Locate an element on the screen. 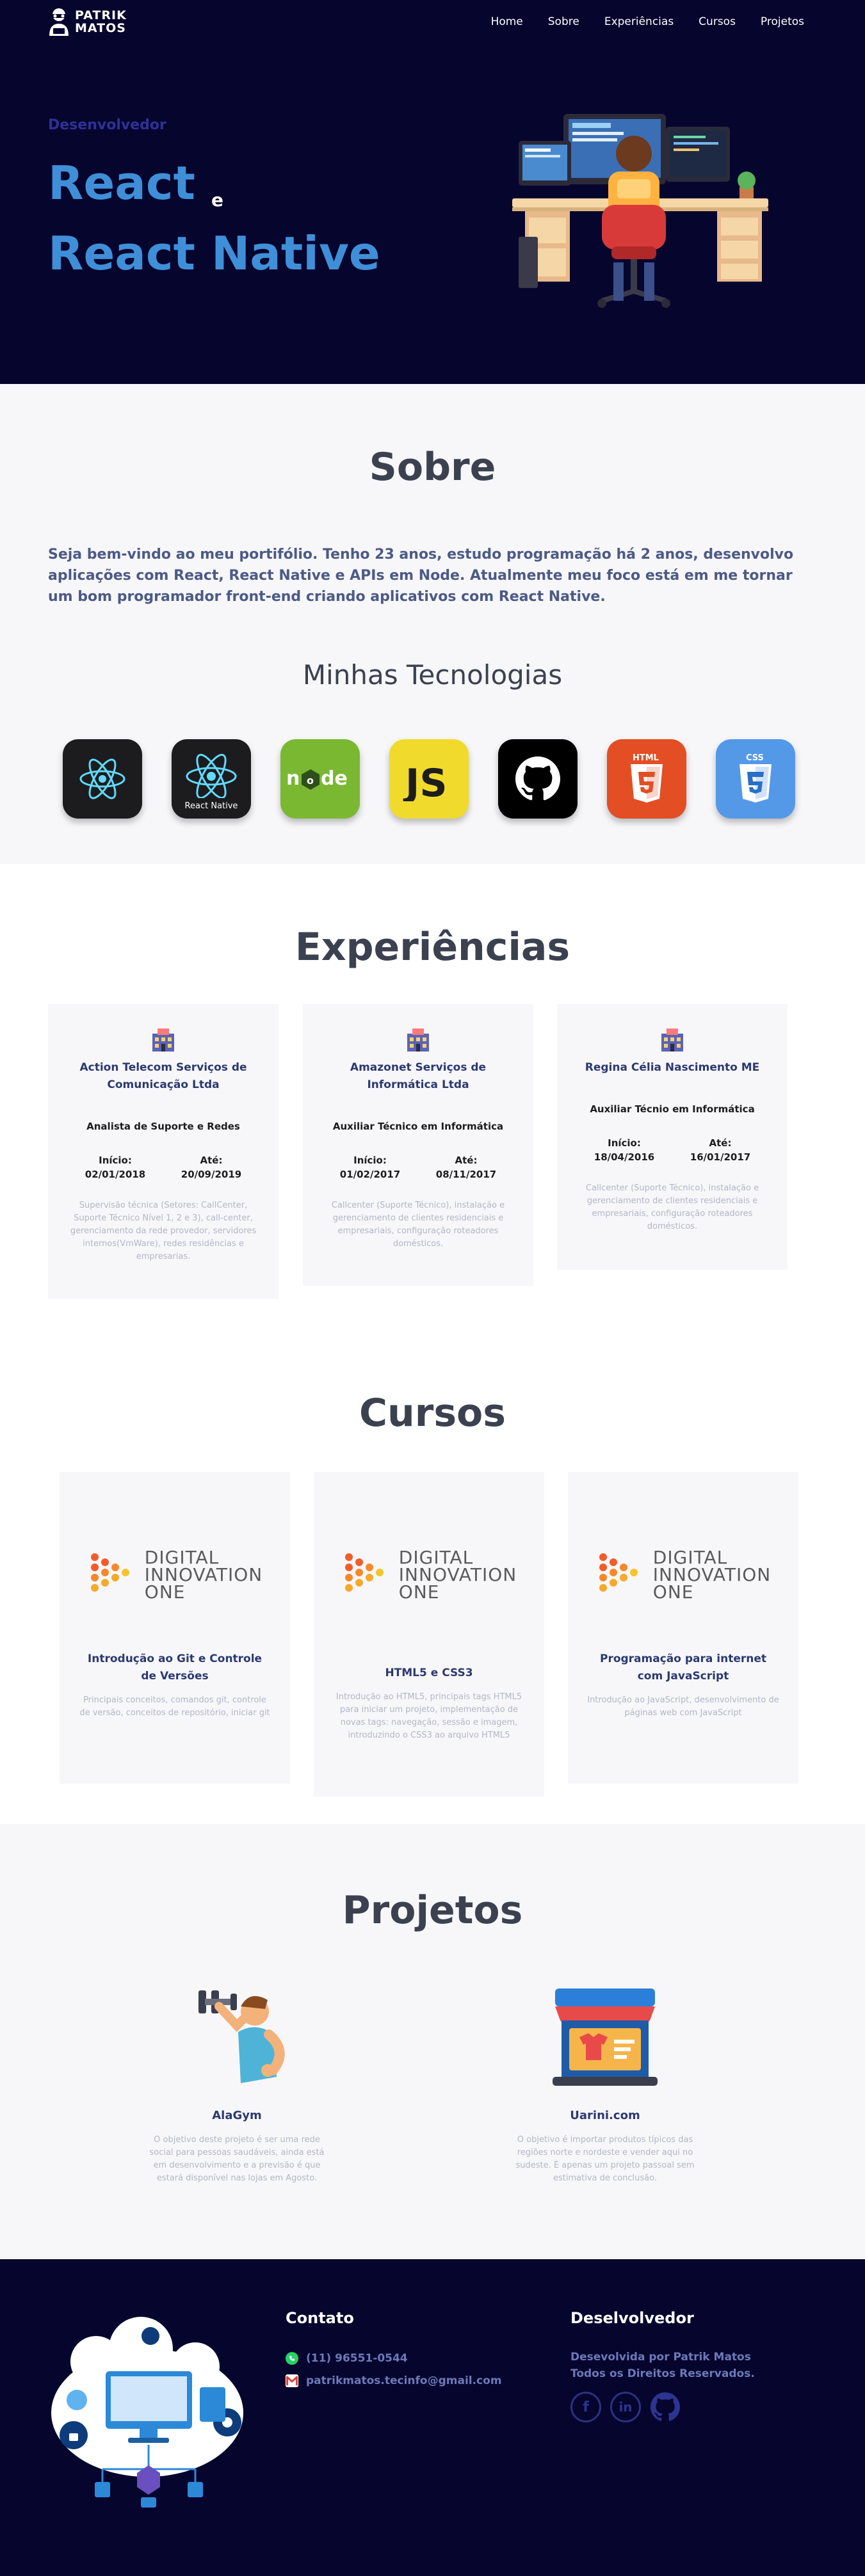 This screenshot has height=2576, width=865. contact-title: Contato is located at coordinates (320, 2318).